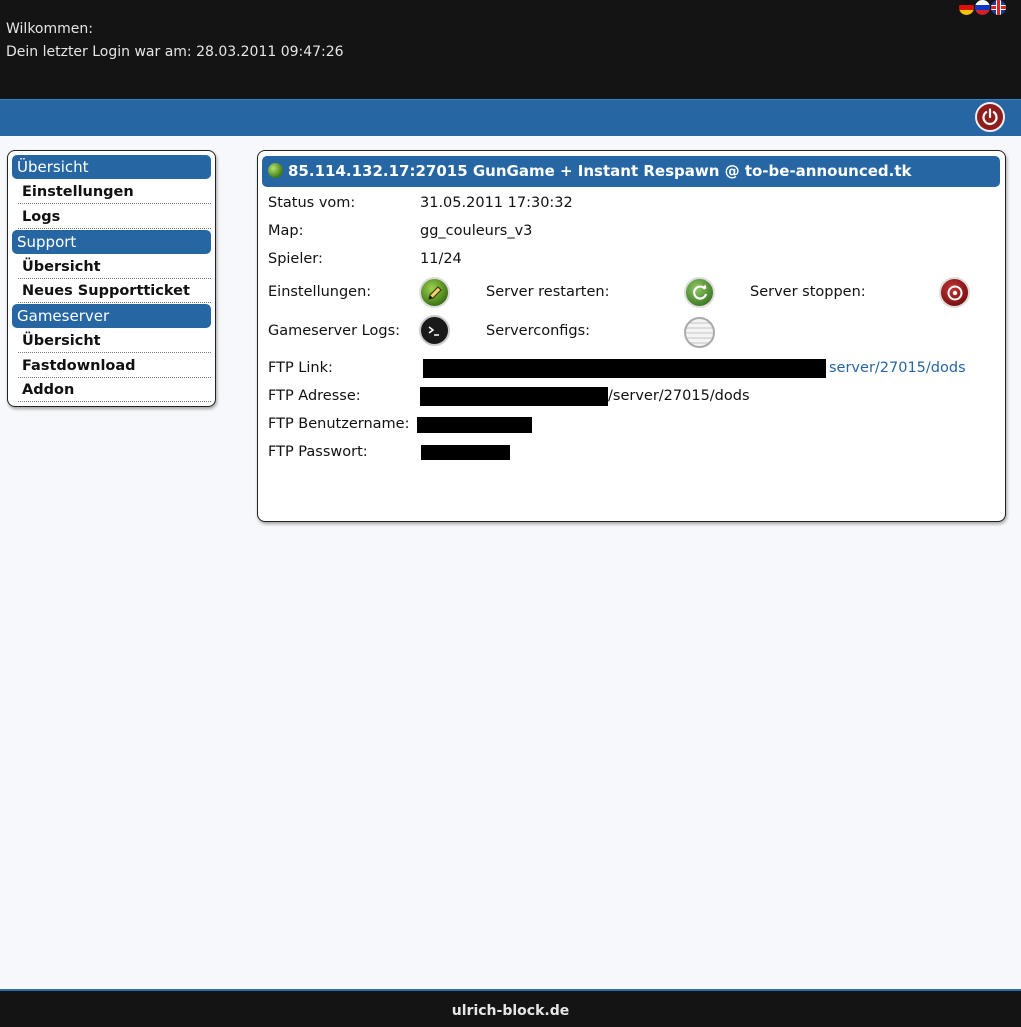  I want to click on uk-flag-icon, so click(998, 7).